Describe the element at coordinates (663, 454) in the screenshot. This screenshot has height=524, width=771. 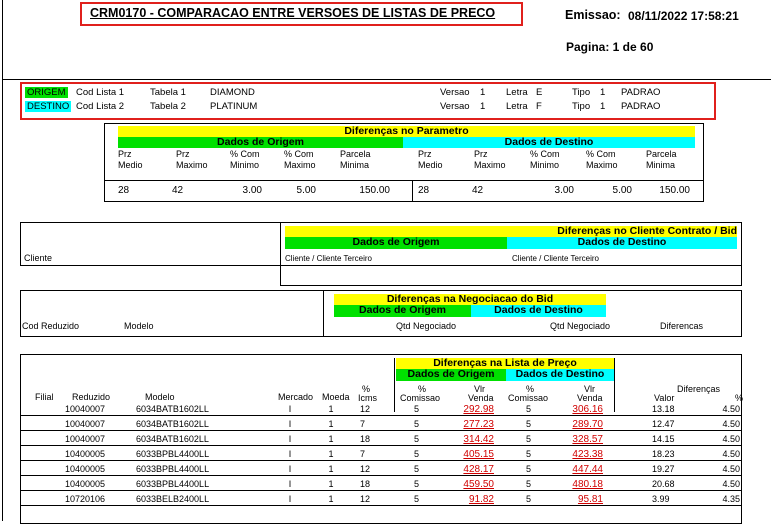
I see `table-row-valor: 18.23` at that location.